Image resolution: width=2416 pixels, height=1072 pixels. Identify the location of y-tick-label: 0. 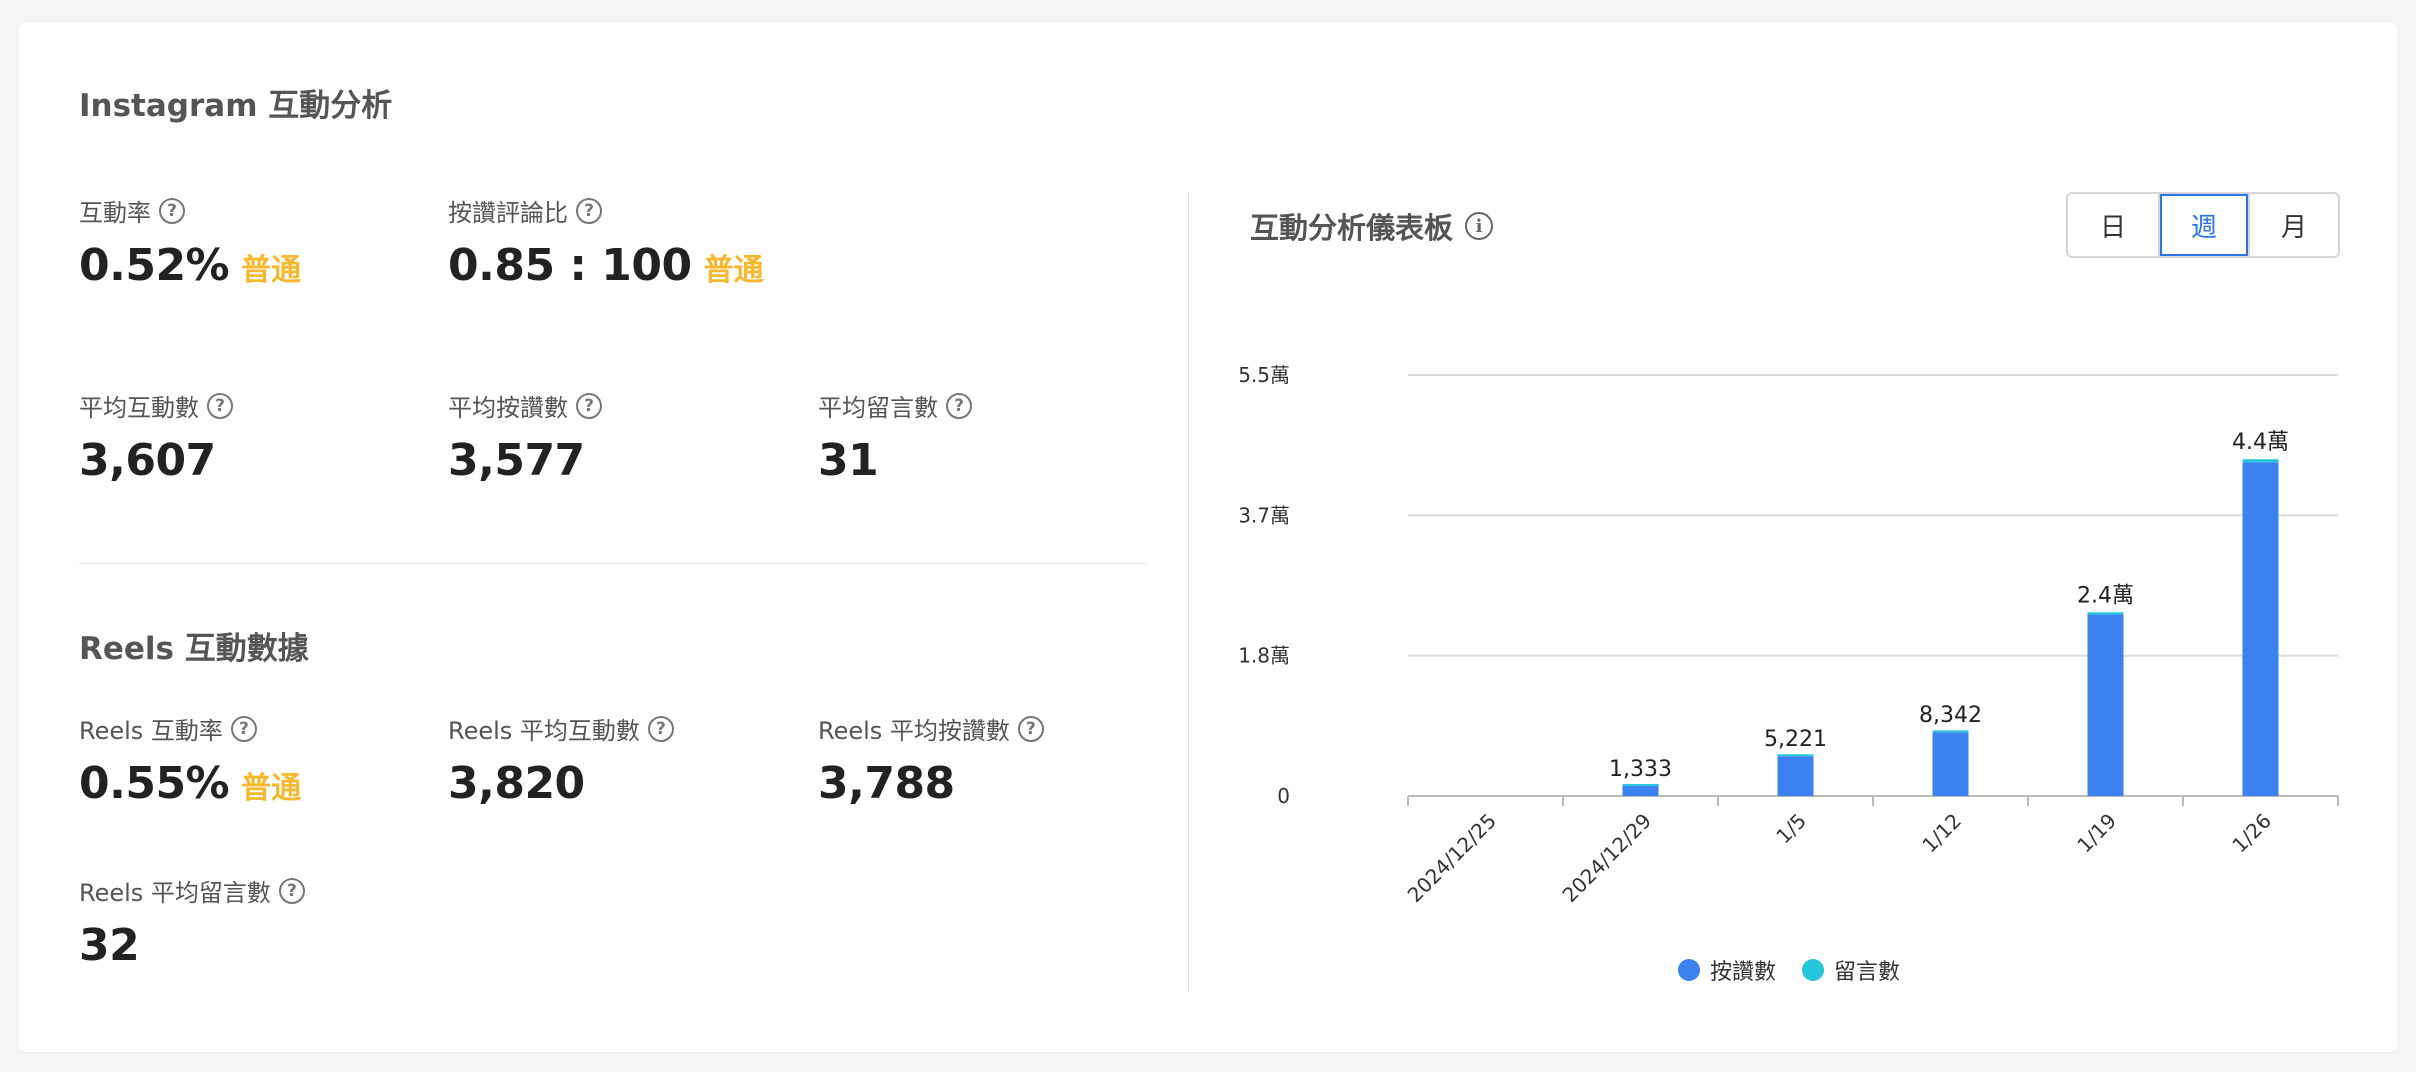
(1283, 796).